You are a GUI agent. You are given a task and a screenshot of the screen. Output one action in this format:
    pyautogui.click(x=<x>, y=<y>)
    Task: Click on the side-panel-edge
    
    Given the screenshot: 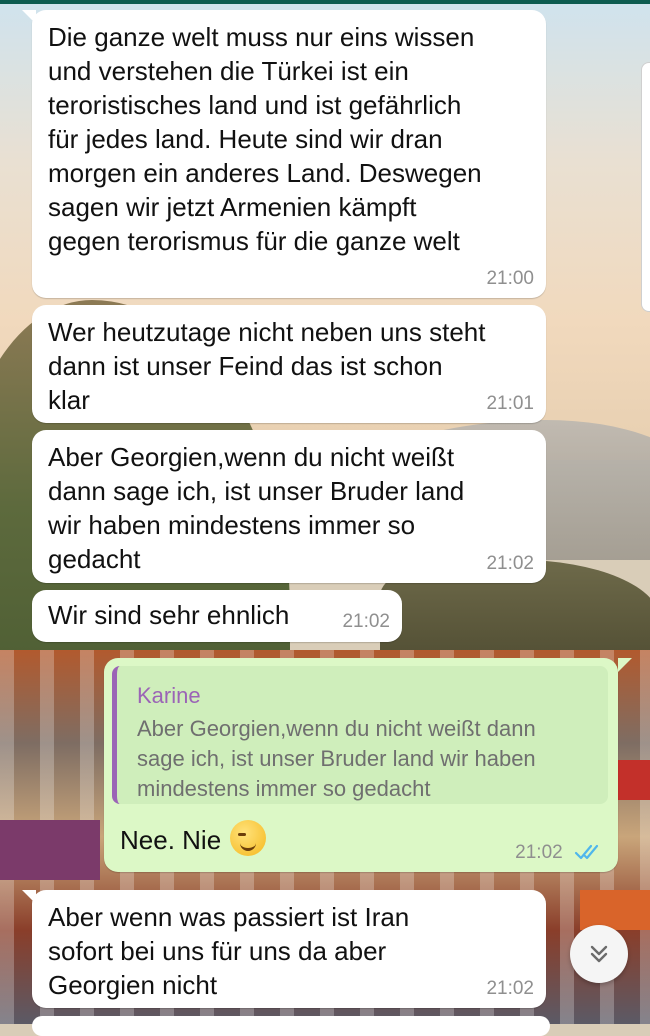 What is the action you would take?
    pyautogui.click(x=645, y=187)
    